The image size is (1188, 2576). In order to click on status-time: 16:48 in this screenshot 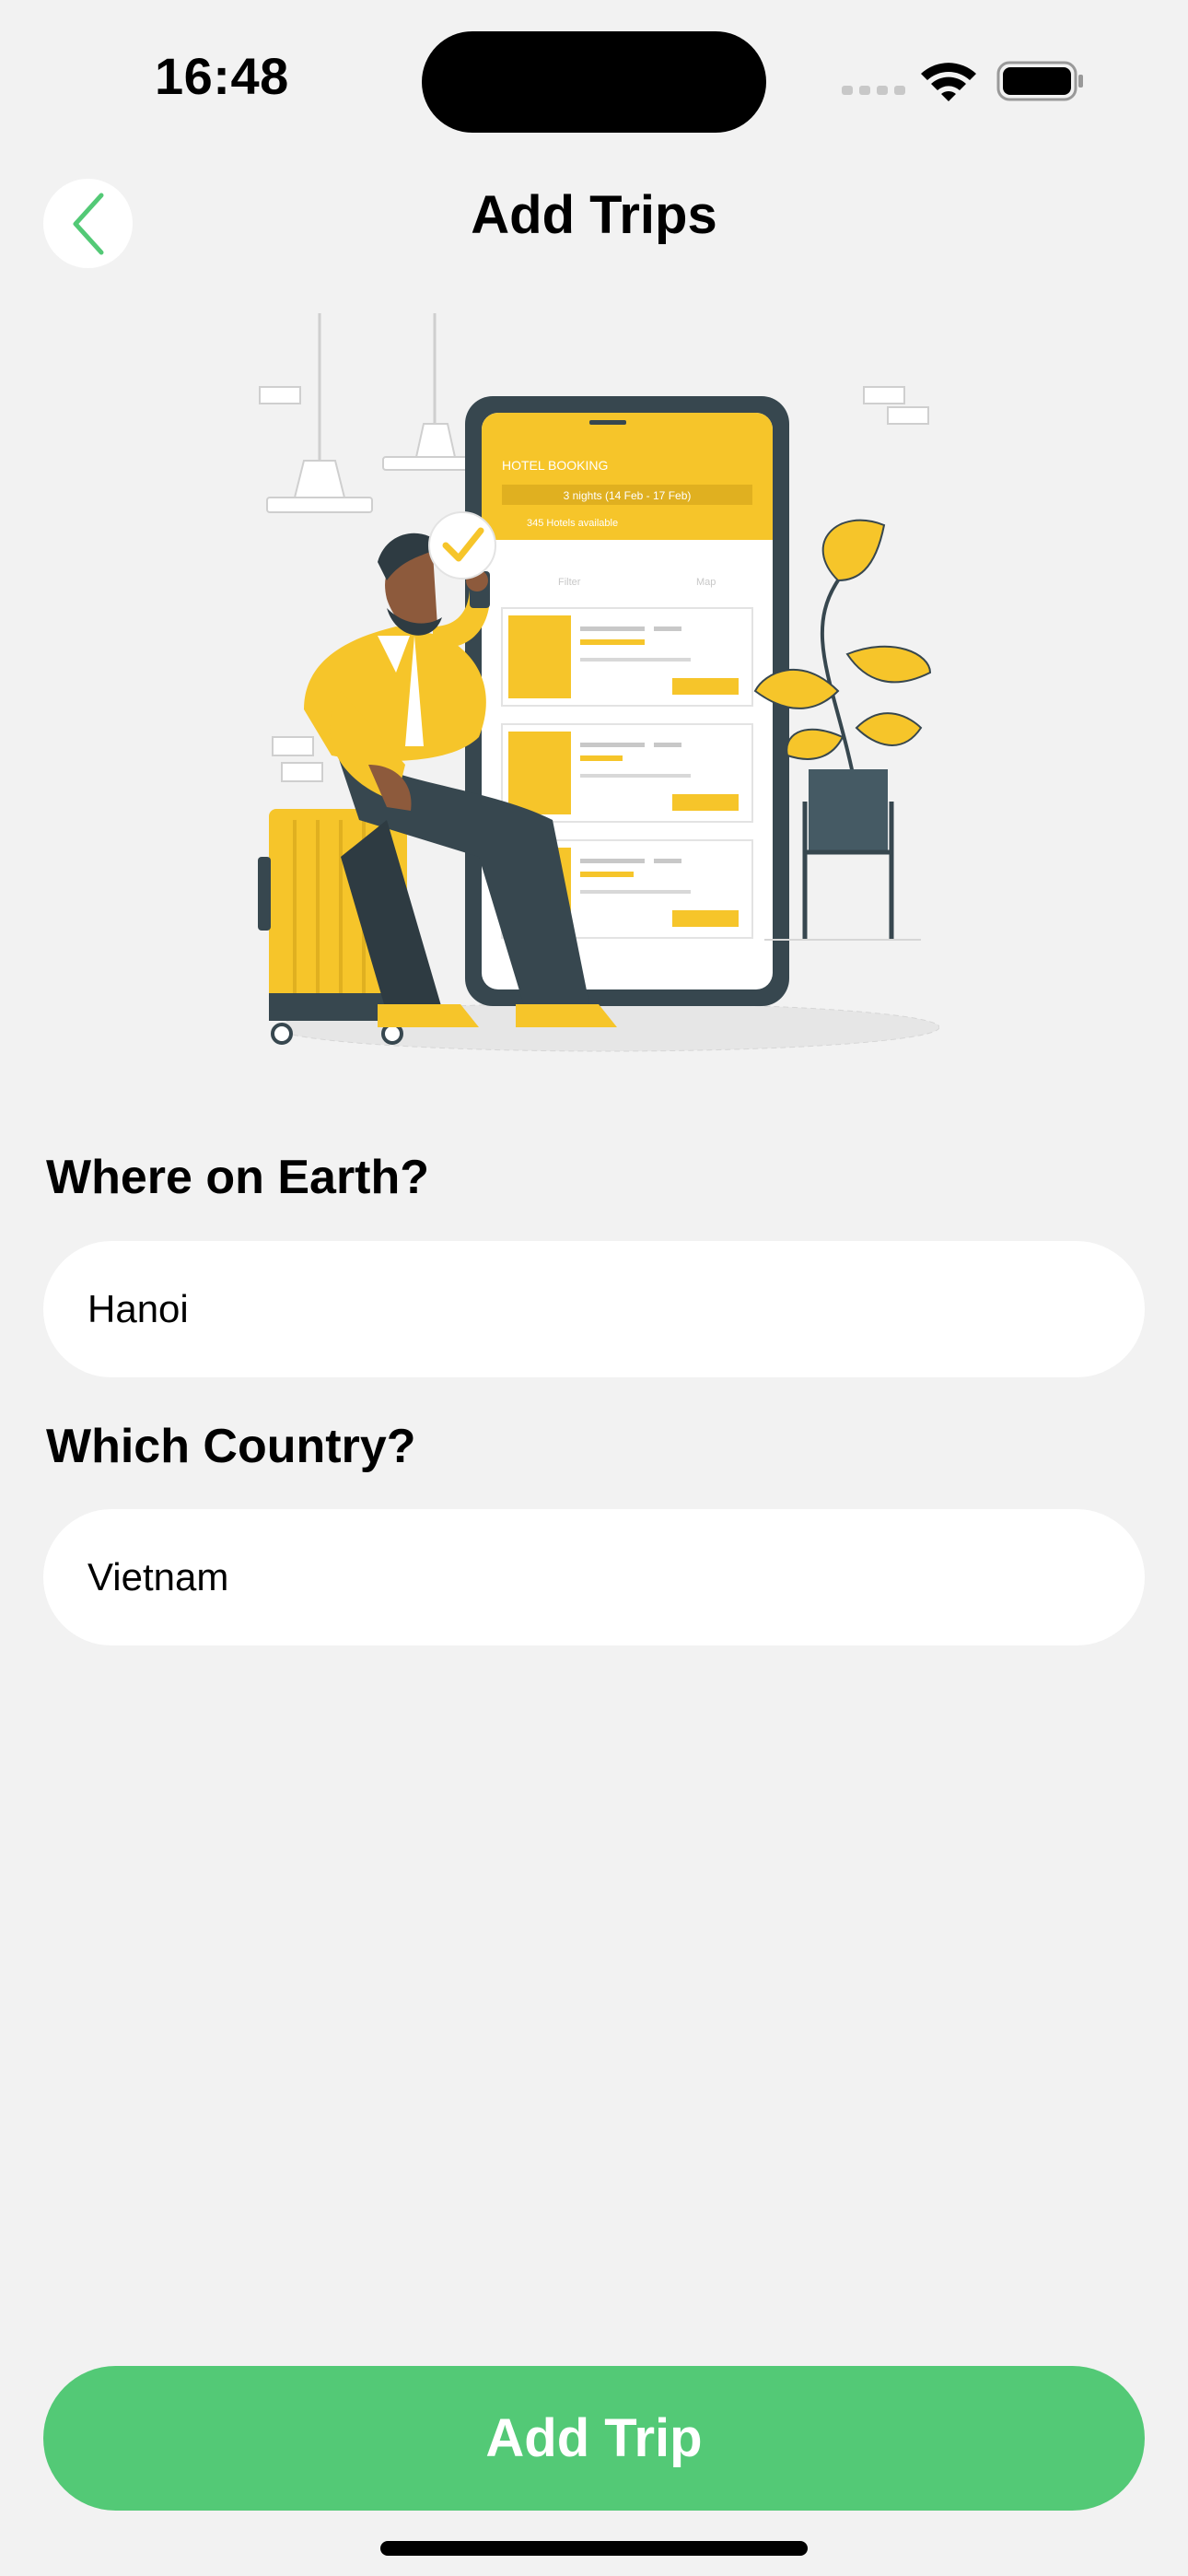, I will do `click(222, 76)`.